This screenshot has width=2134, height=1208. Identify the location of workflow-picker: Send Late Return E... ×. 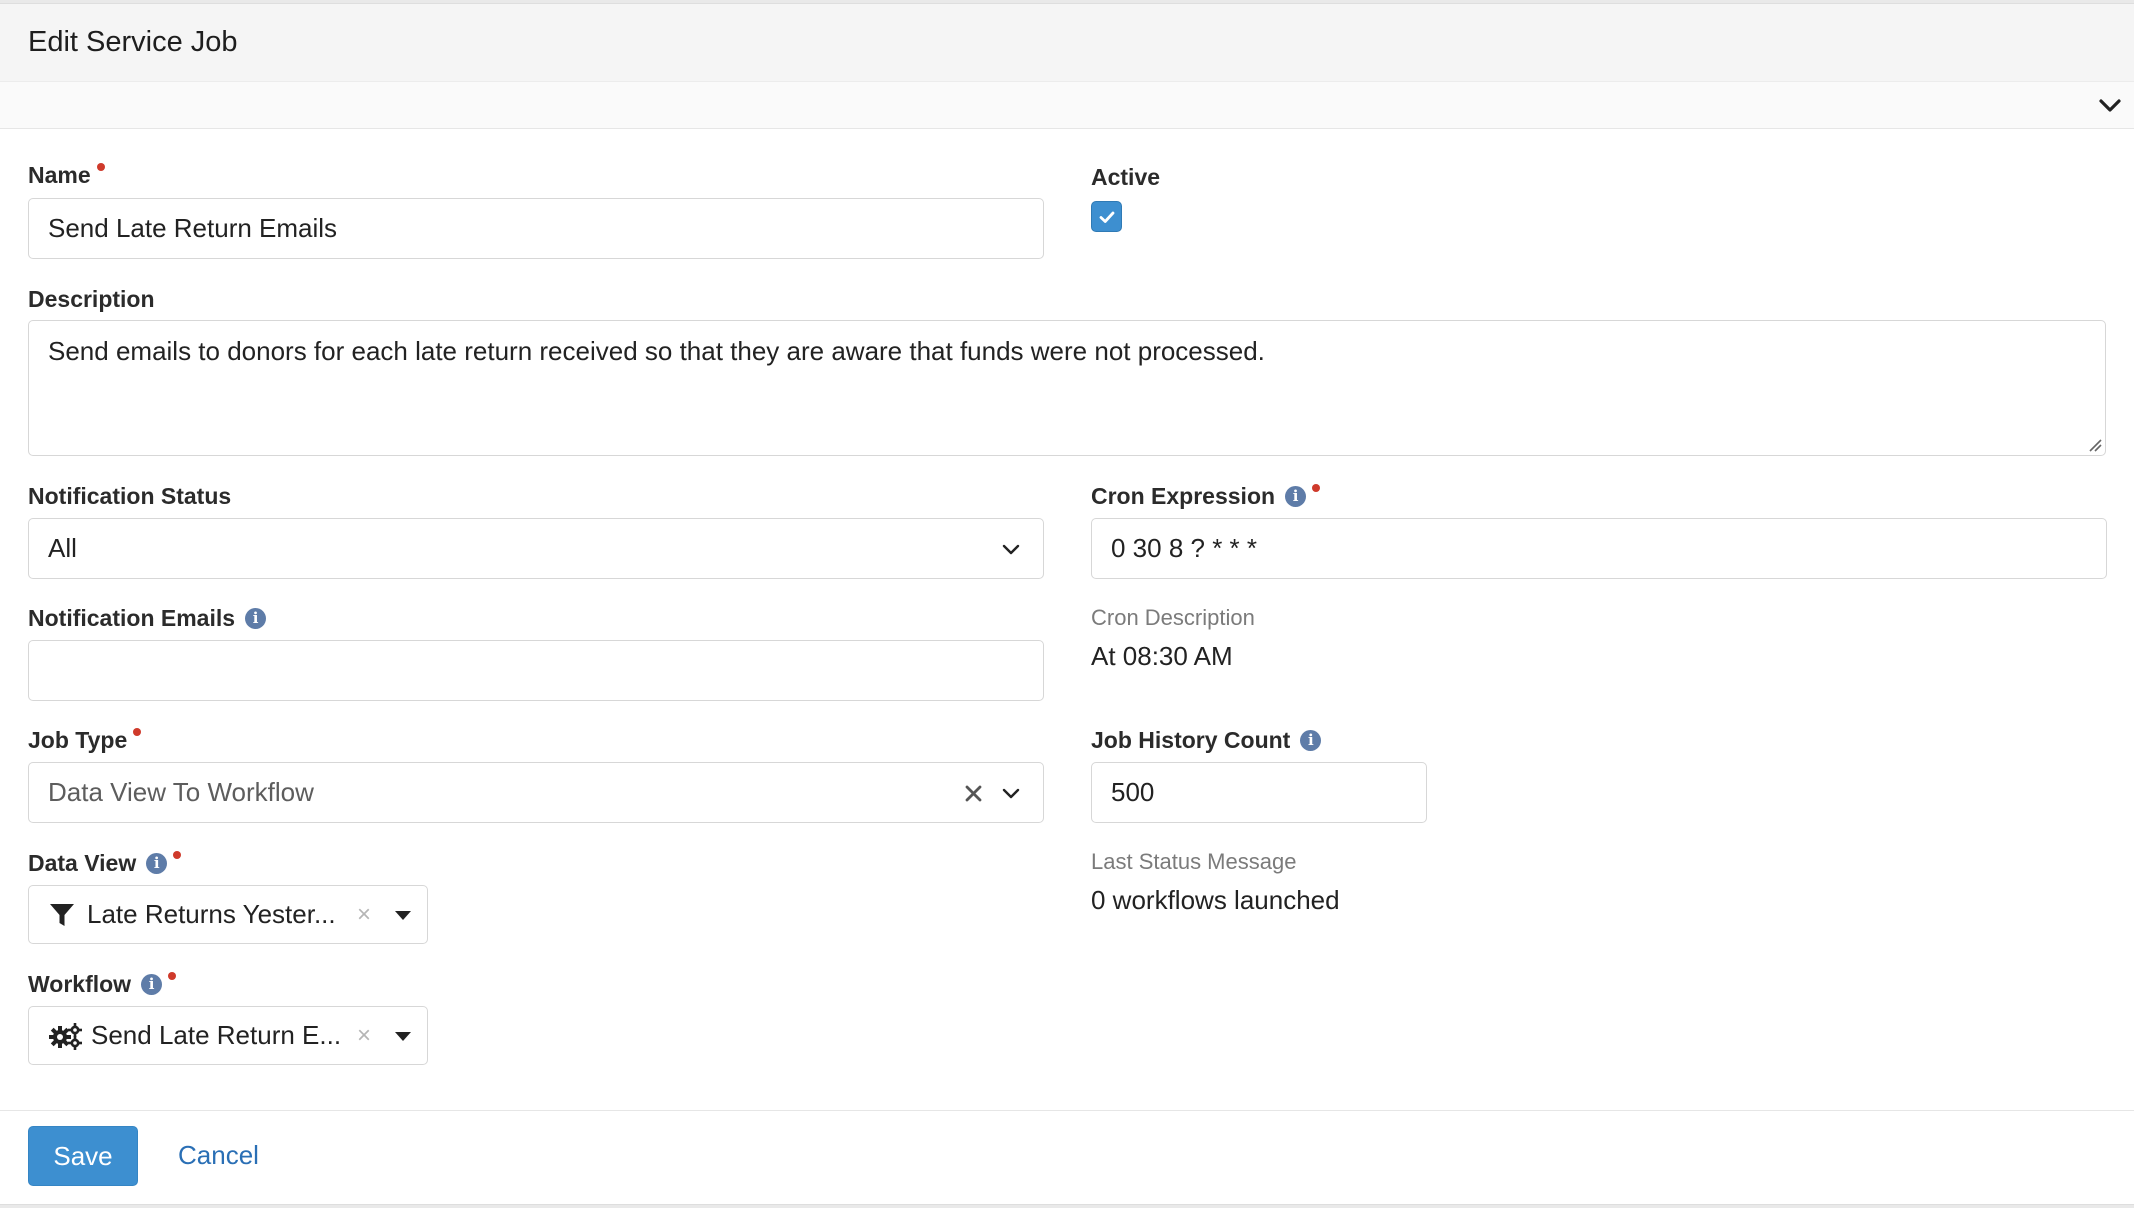
(228, 1035).